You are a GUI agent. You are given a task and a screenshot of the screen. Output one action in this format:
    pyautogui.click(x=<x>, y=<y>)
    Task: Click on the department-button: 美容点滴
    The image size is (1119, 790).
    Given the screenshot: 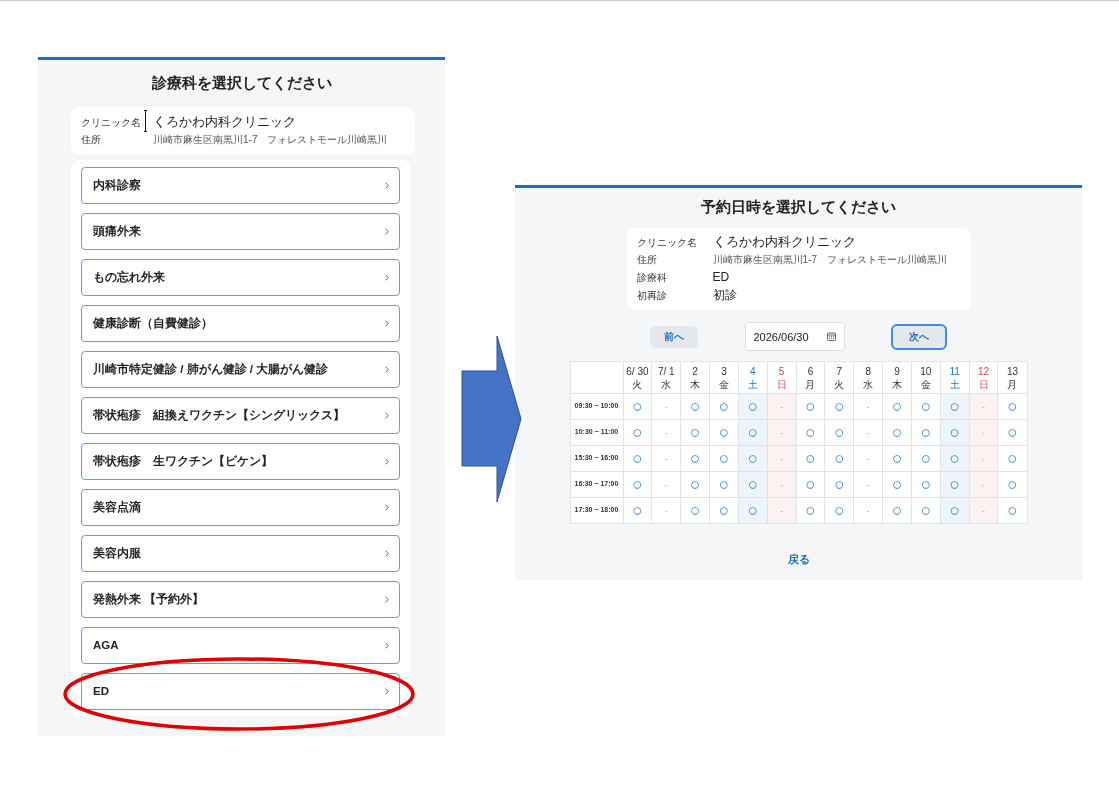 What is the action you would take?
    pyautogui.click(x=240, y=507)
    